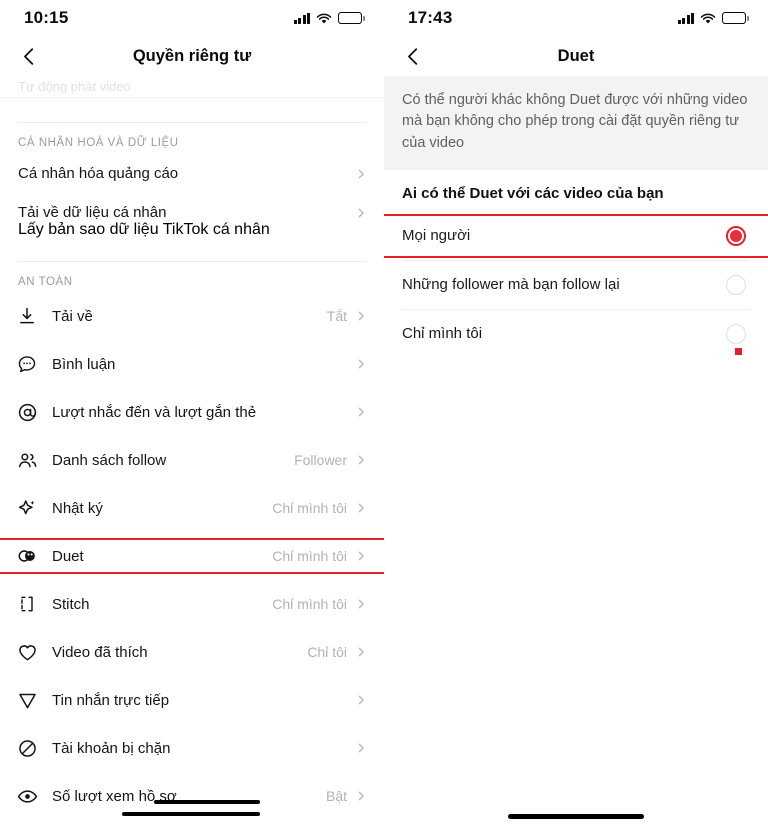  Describe the element at coordinates (192, 748) in the screenshot. I see `sidebar-item-blocked-accounts: Tài khoản bị chặn` at that location.